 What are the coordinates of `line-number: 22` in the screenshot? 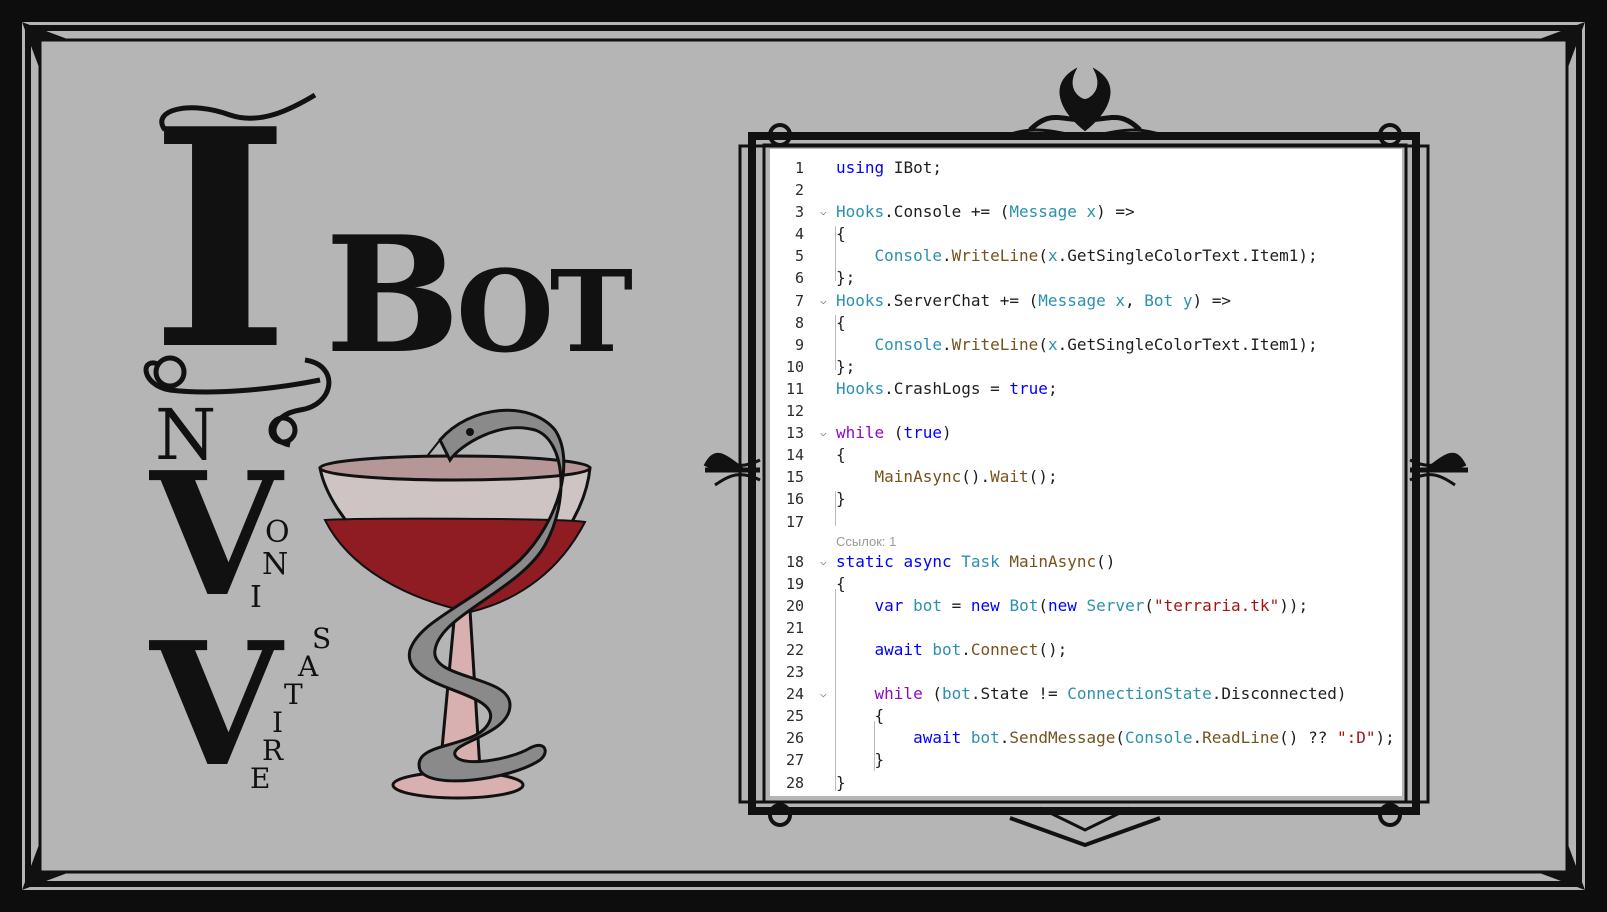 It's located at (794, 649).